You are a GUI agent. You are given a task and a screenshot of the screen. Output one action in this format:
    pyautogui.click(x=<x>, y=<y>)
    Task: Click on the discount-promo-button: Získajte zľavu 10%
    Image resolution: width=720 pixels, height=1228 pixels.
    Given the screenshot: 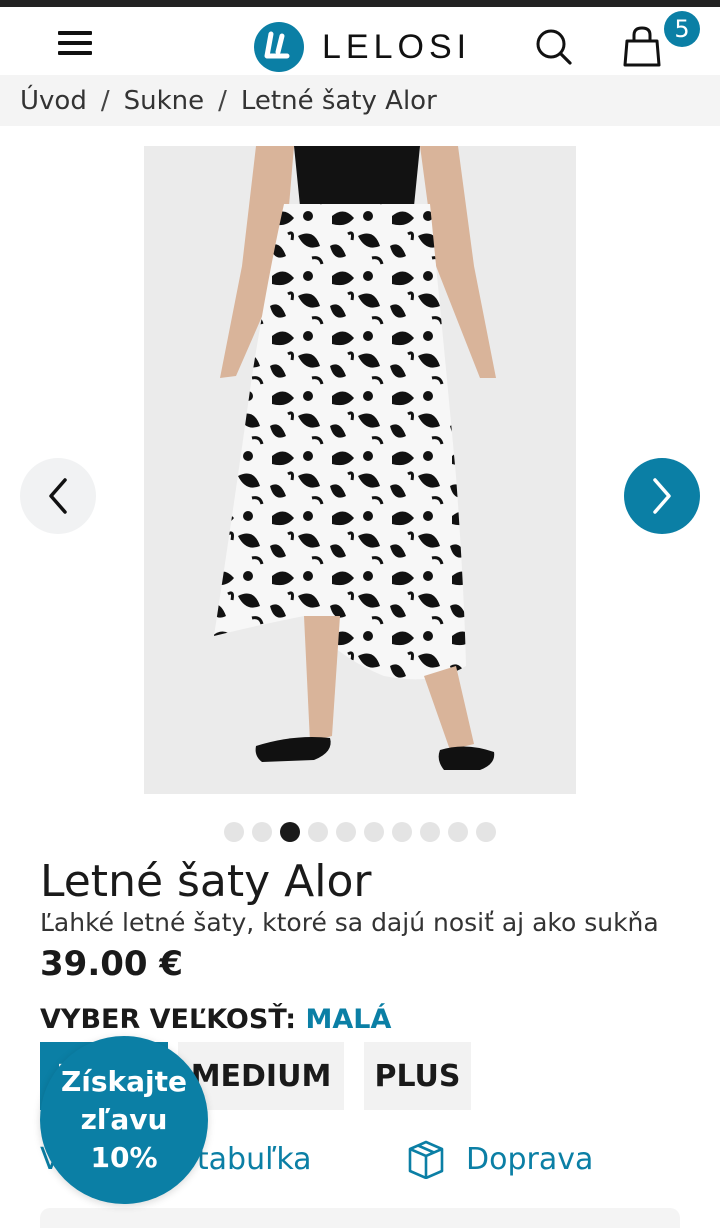 What is the action you would take?
    pyautogui.click(x=124, y=1120)
    